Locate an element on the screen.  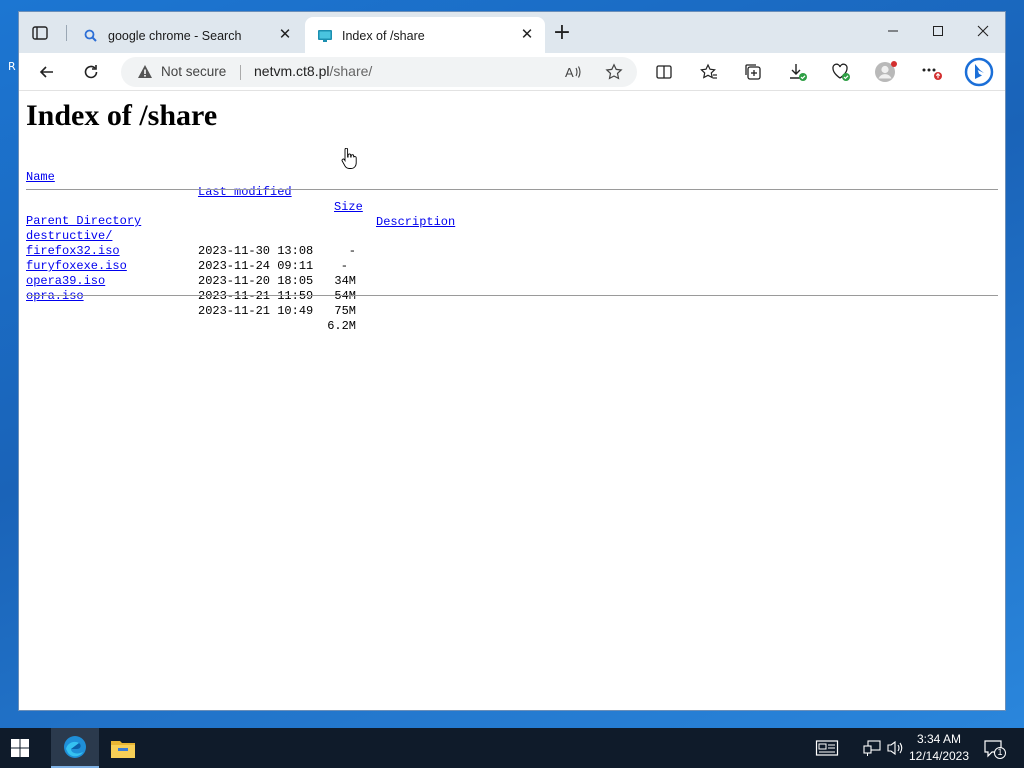
table-row: furyfoxexe.iso 2023-11-20 18:05 54M is located at coordinates (196, 273).